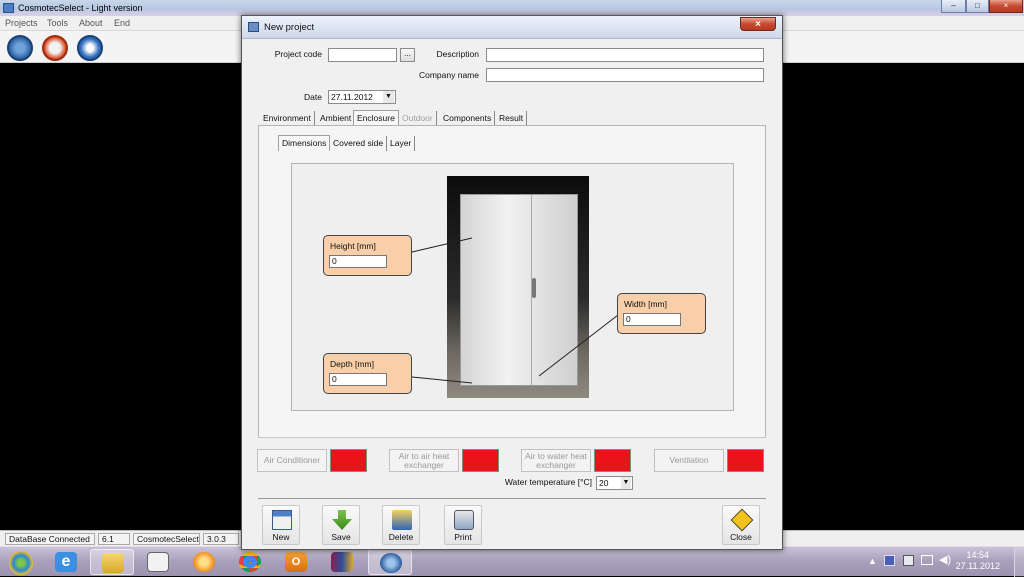  What do you see at coordinates (401, 537) in the screenshot?
I see `delete-label: Delete` at bounding box center [401, 537].